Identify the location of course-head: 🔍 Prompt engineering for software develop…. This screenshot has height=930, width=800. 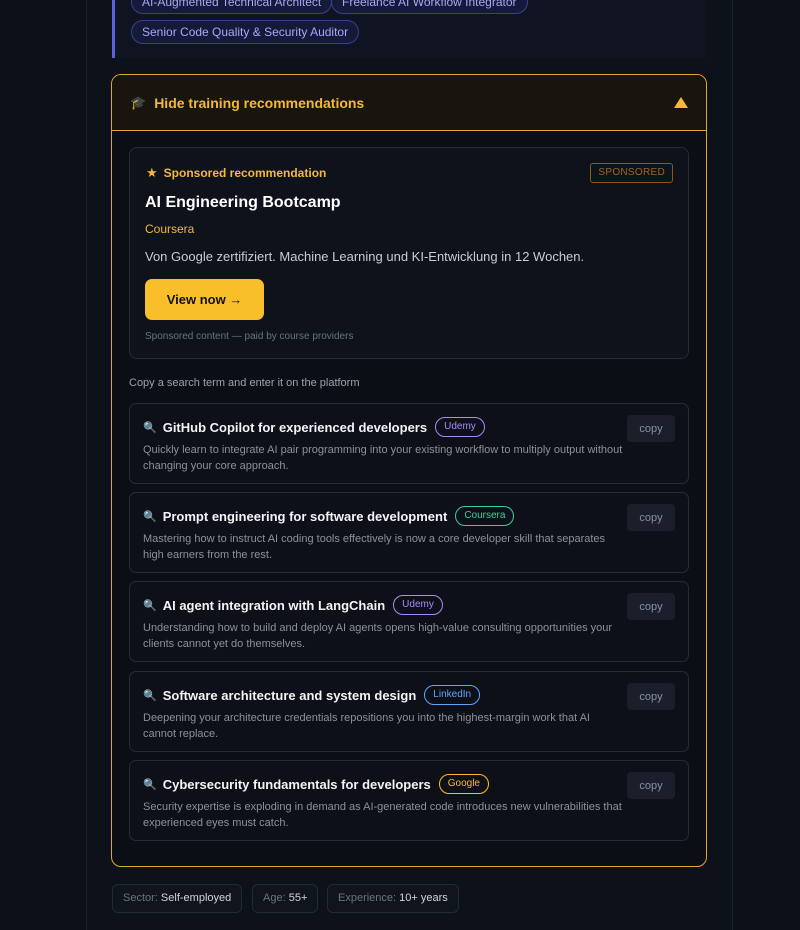
(329, 516).